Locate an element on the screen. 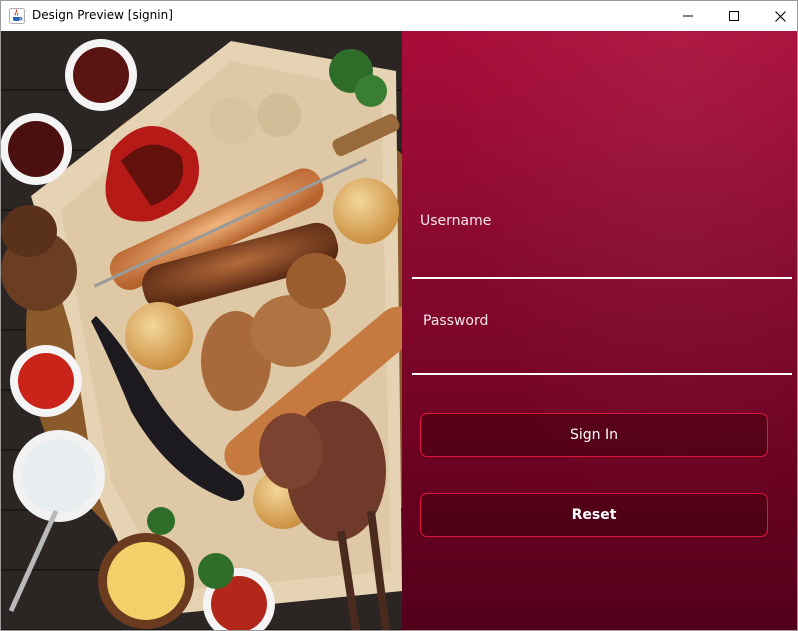 The width and height of the screenshot is (798, 631). username-input is located at coordinates (602, 262).